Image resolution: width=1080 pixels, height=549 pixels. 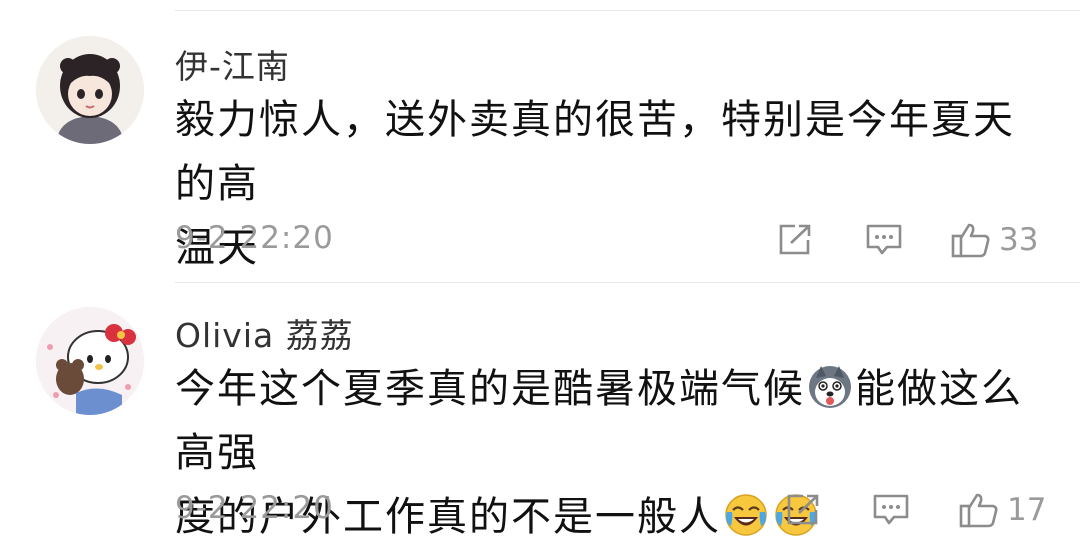 What do you see at coordinates (1019, 240) in the screenshot?
I see `like-count: 33` at bounding box center [1019, 240].